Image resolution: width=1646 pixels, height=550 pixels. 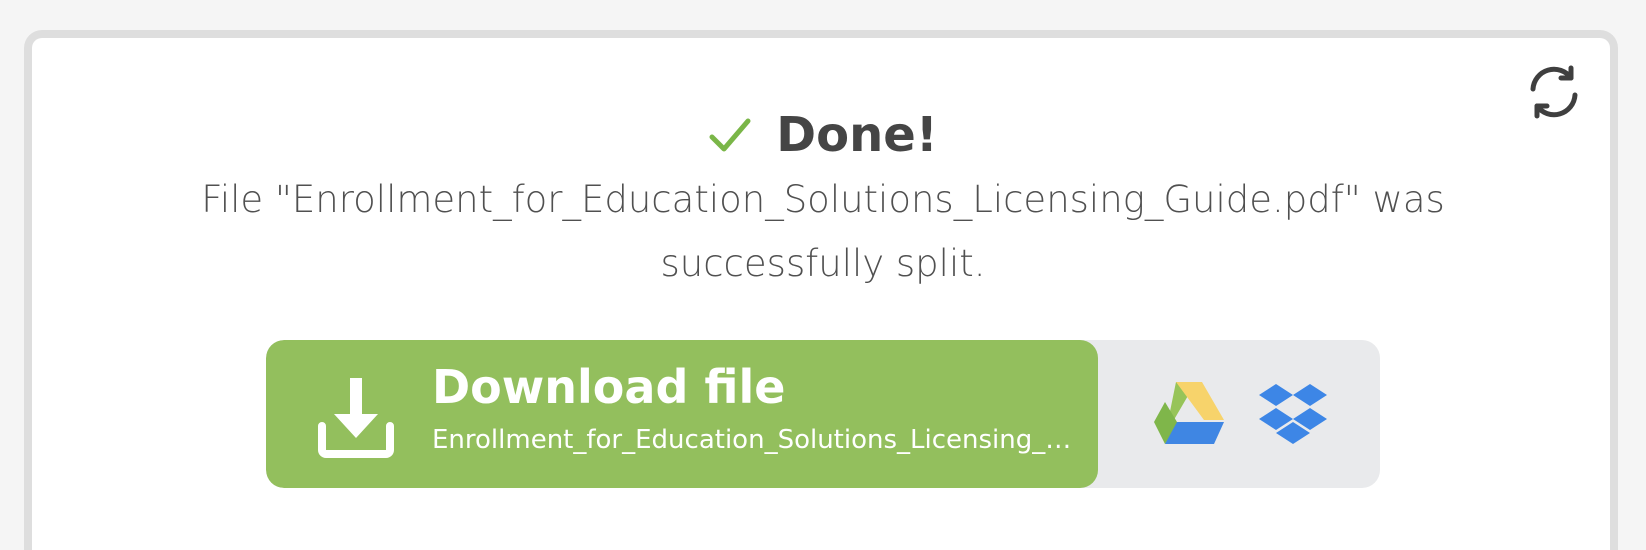 I want to click on google-drive-icon, so click(x=1189, y=413).